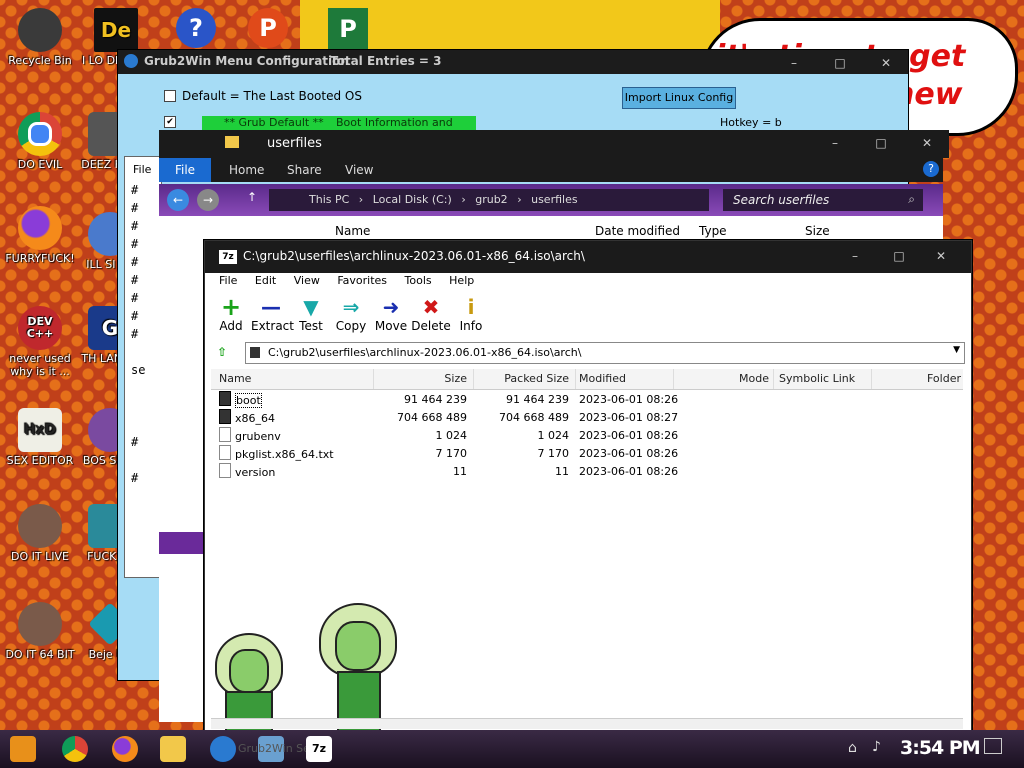 The image size is (1024, 768). Describe the element at coordinates (304, 170) in the screenshot. I see `tab-share: Share` at that location.